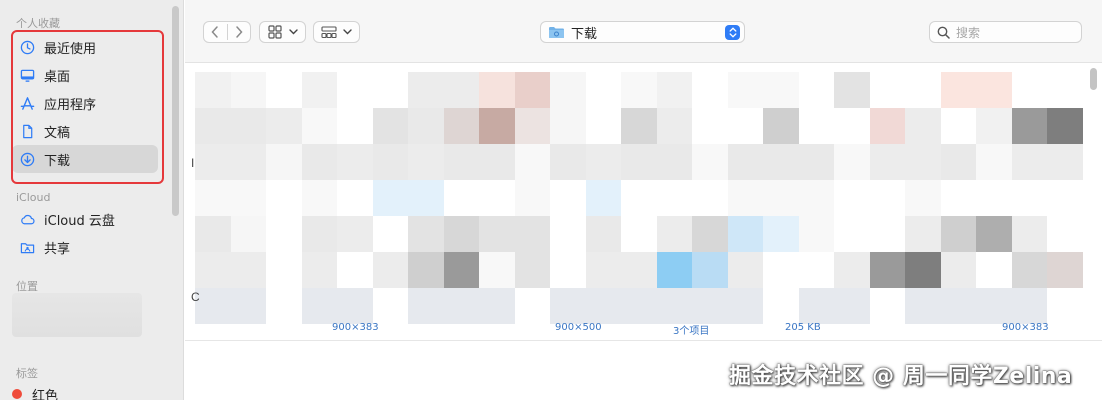  I want to click on search-field: 搜索, so click(1005, 32).